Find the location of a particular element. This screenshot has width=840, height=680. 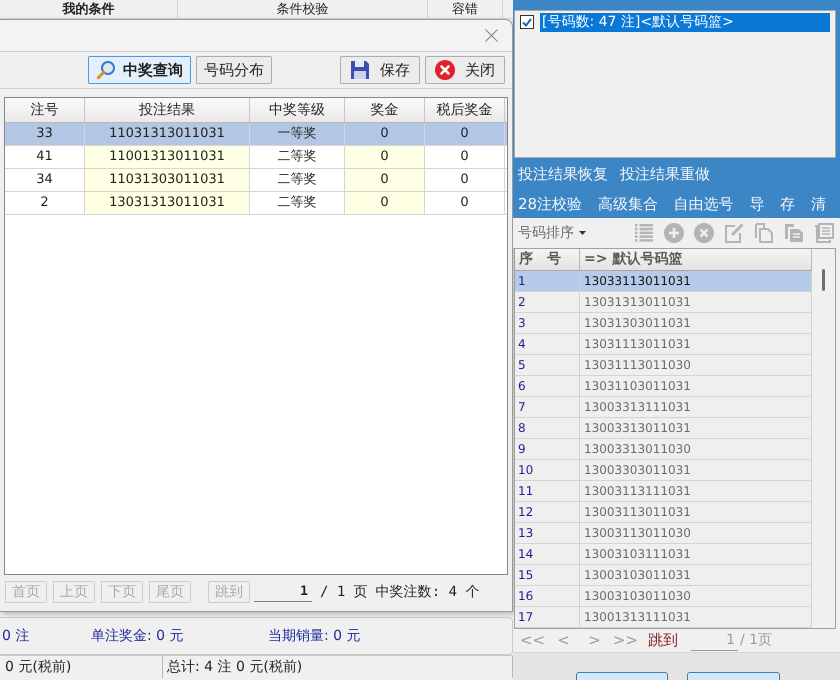

column-header: 中奖等级 is located at coordinates (297, 110).